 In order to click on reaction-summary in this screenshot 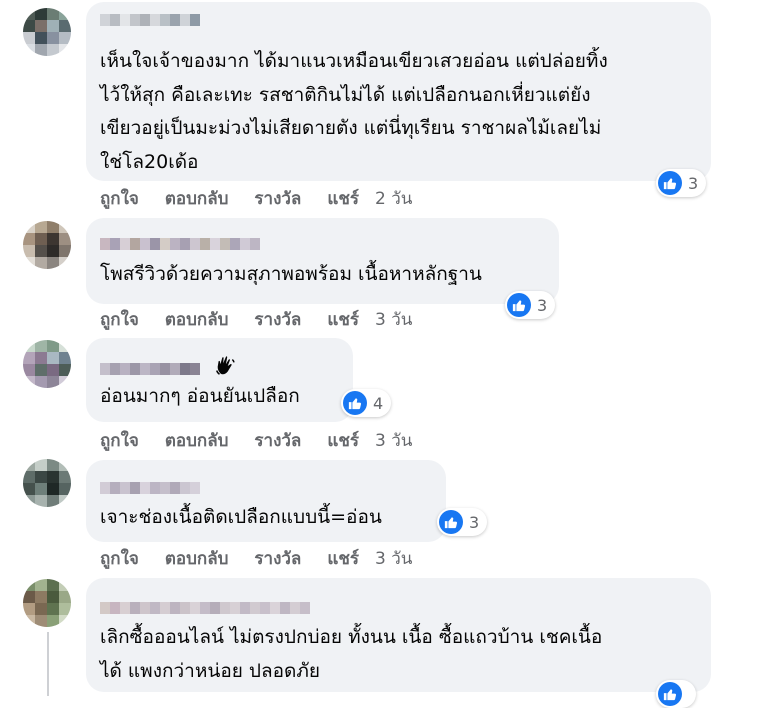, I will do `click(676, 694)`.